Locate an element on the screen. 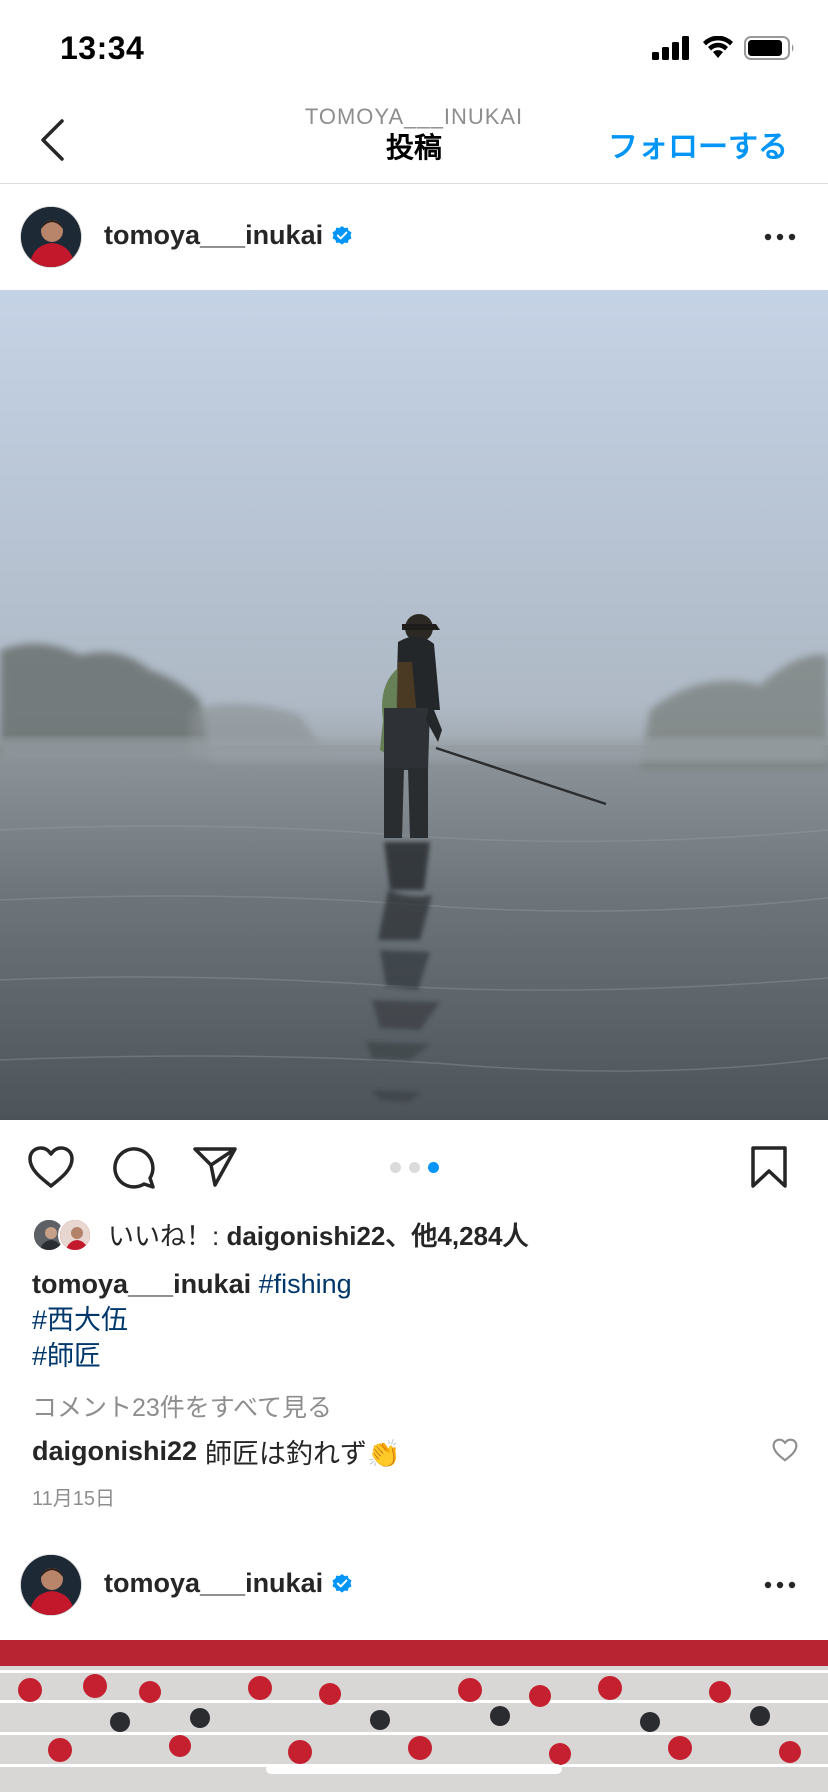 This screenshot has width=828, height=1792. caption: tomoya___inukai #fishing #西大伍 #師匠 is located at coordinates (412, 1320).